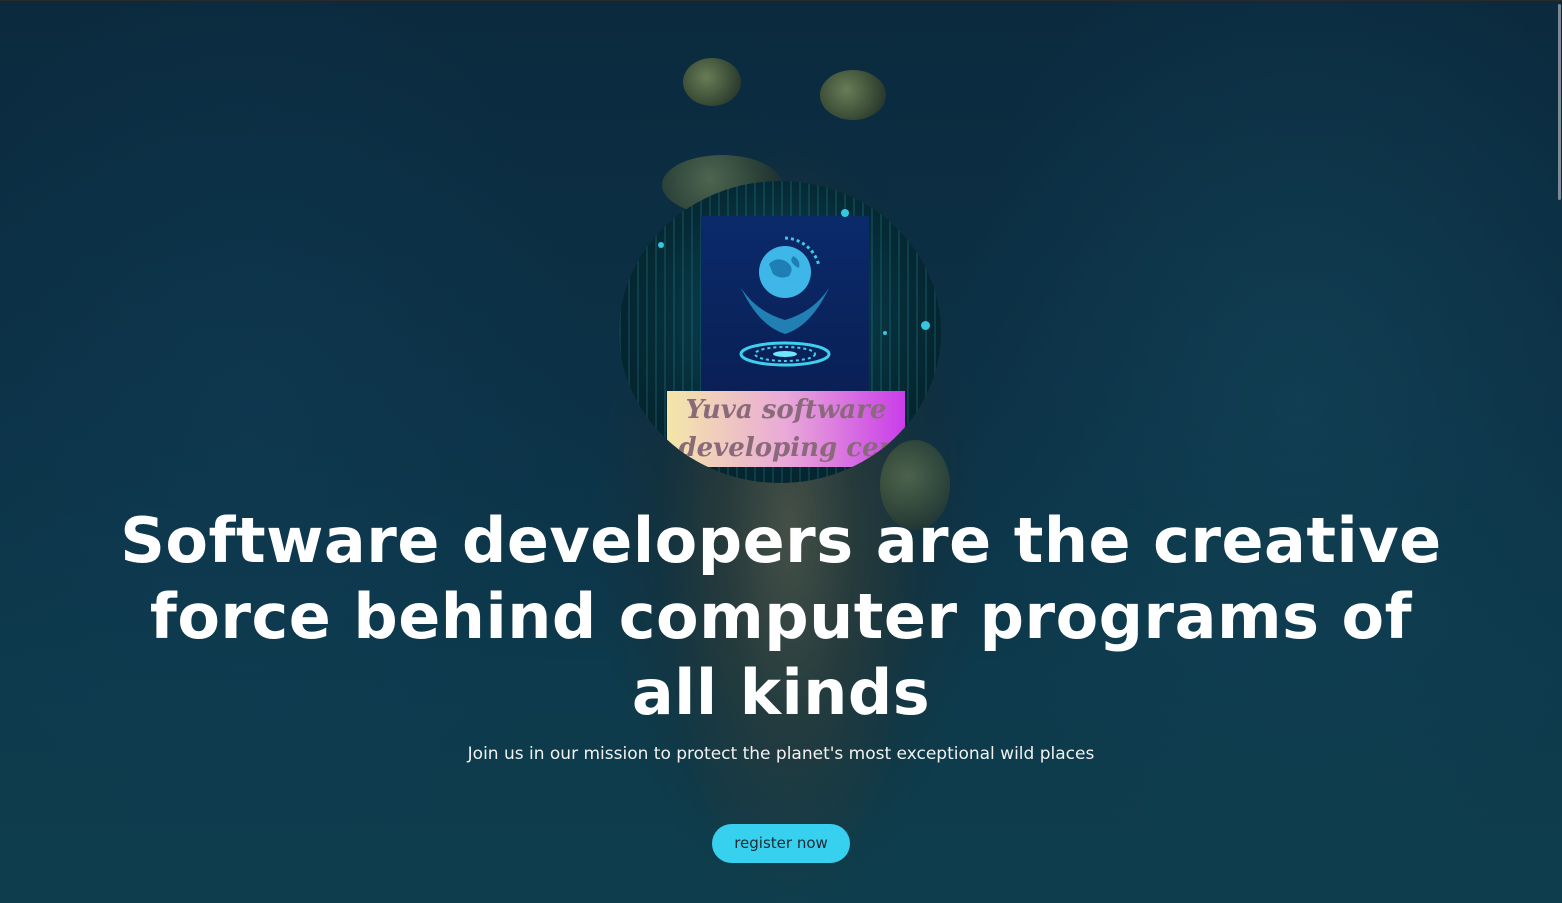  What do you see at coordinates (1559, 102) in the screenshot?
I see `scrollbar-thumb` at bounding box center [1559, 102].